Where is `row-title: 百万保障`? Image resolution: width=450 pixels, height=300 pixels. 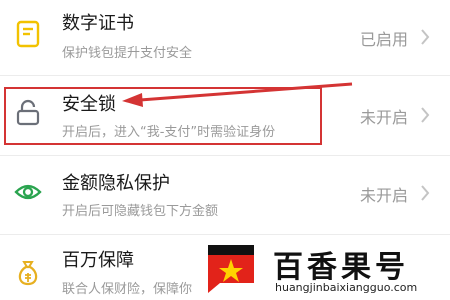
row-title: 百万保障 is located at coordinates (98, 260).